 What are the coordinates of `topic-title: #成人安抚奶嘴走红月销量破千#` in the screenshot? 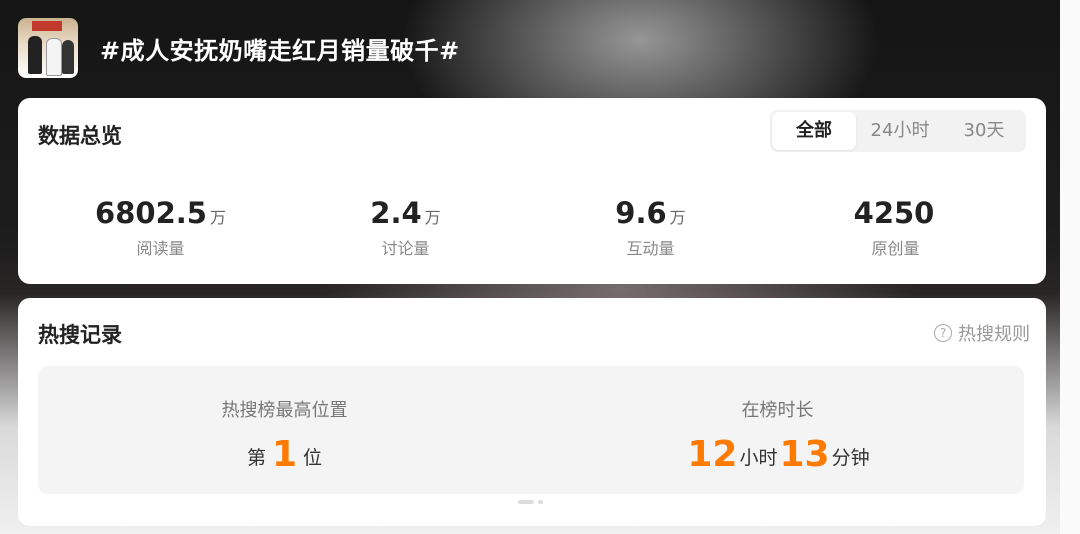 It's located at (280, 50).